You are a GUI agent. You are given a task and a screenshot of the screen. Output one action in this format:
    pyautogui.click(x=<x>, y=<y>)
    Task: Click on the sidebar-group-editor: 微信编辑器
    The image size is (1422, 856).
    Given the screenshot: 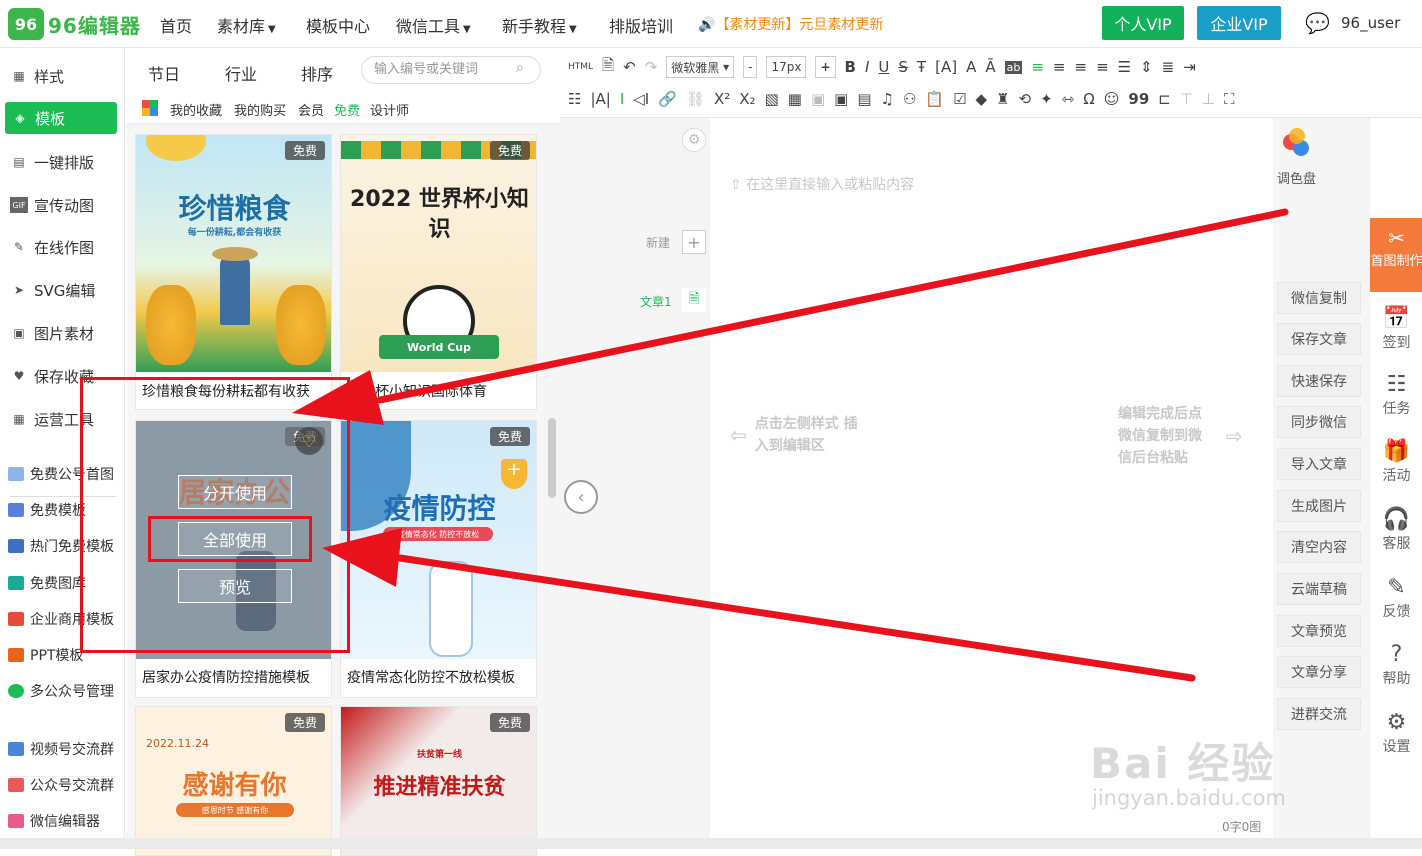 What is the action you would take?
    pyautogui.click(x=54, y=821)
    